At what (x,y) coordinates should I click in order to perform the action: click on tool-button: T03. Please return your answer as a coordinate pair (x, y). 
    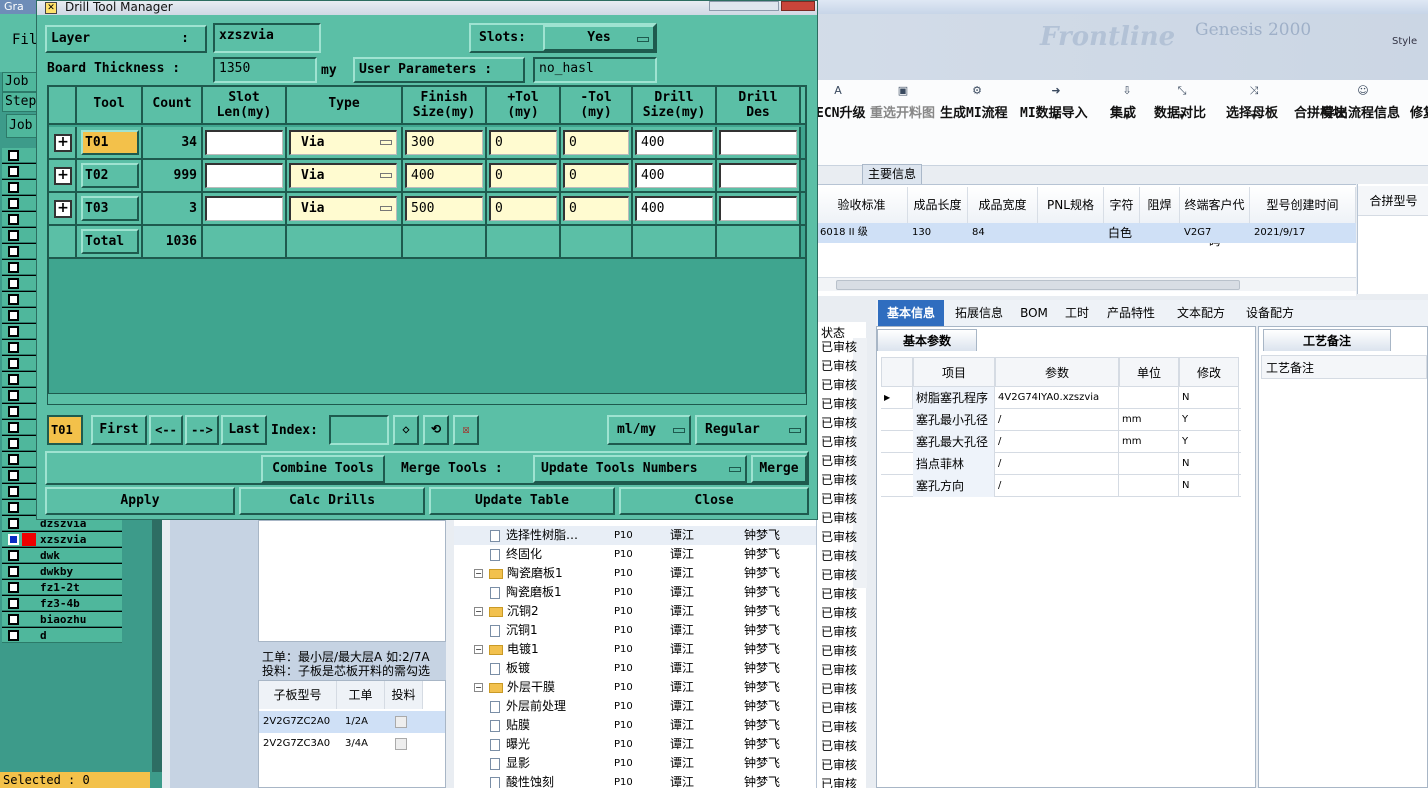
    Looking at the image, I should click on (110, 208).